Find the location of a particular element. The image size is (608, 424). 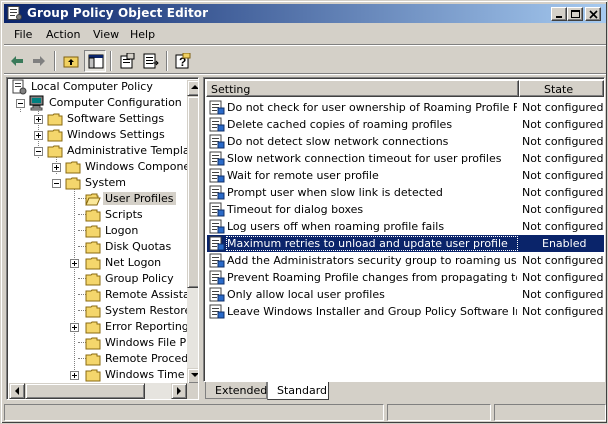

tab-label: Extended is located at coordinates (241, 390).